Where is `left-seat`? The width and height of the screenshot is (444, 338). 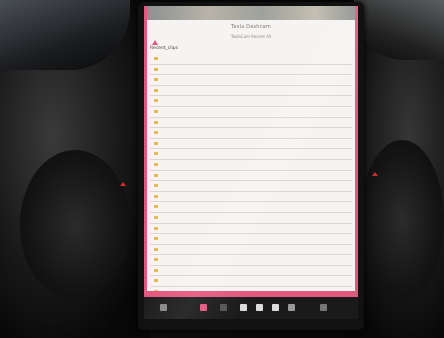 left-seat is located at coordinates (75, 225).